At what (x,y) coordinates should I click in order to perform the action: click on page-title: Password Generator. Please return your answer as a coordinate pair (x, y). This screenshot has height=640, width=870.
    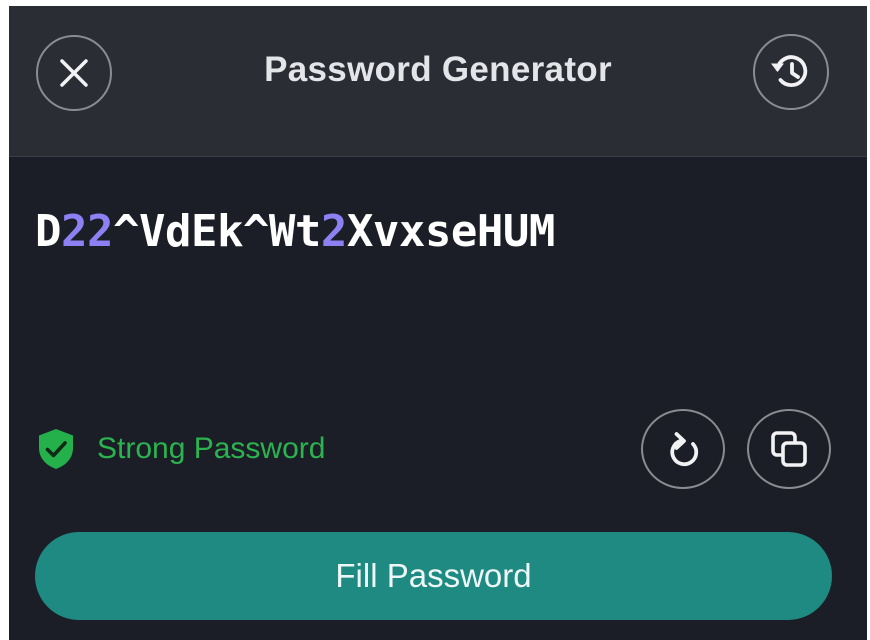
    Looking at the image, I should click on (438, 69).